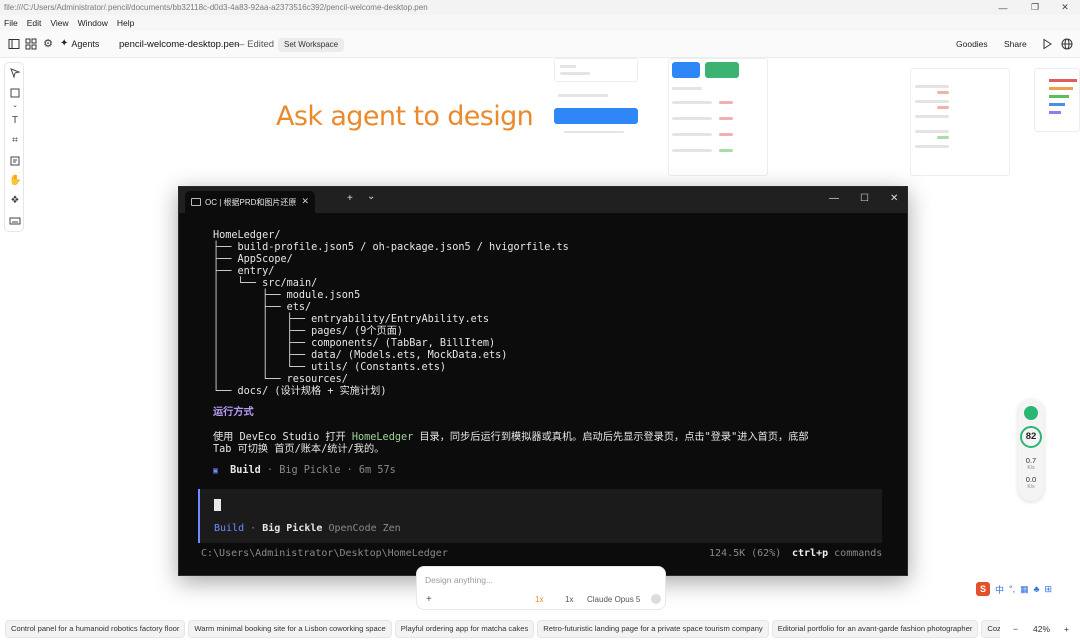 Image resolution: width=1080 pixels, height=644 pixels. What do you see at coordinates (15, 161) in the screenshot?
I see `note-tool-icon` at bounding box center [15, 161].